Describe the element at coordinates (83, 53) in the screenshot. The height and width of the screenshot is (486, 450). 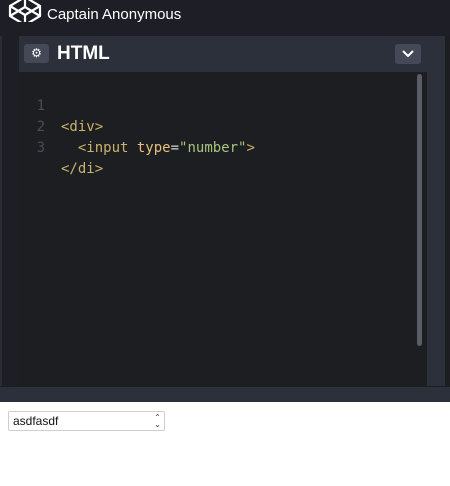
I see `editor-title: HTML` at that location.